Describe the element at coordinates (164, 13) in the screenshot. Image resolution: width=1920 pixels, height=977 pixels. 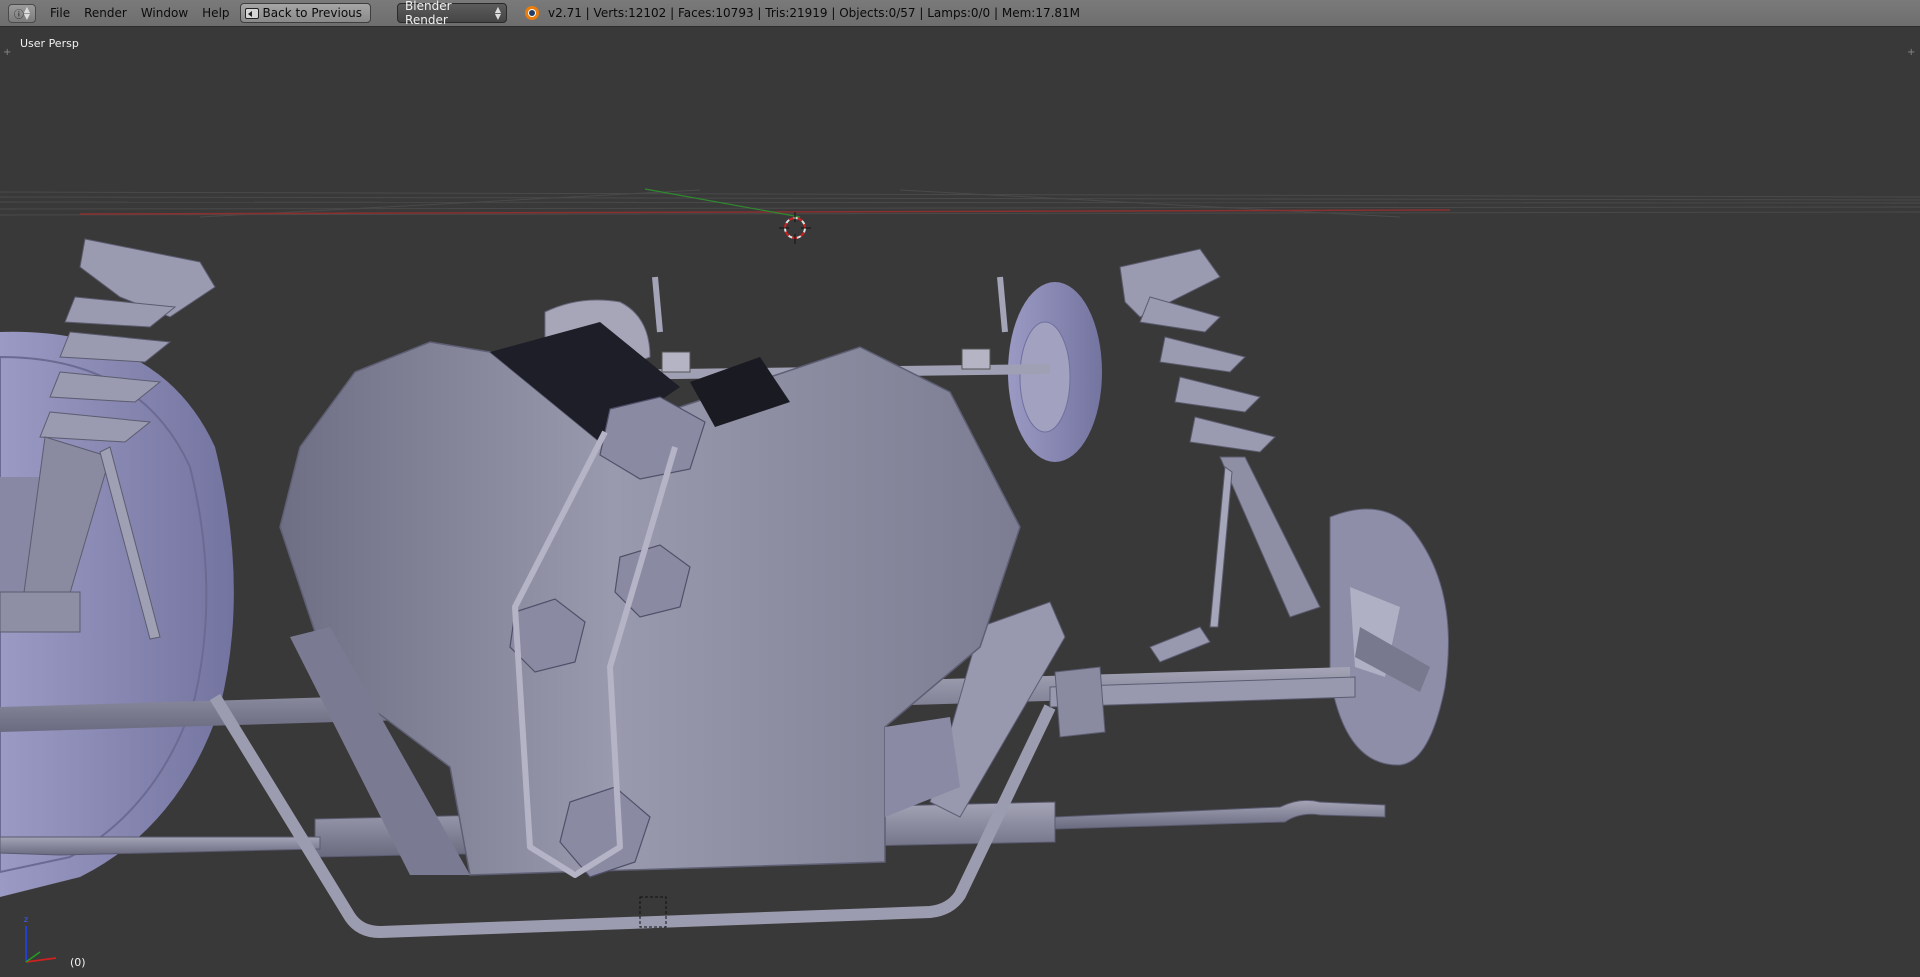
I see `menu-window: Window` at that location.